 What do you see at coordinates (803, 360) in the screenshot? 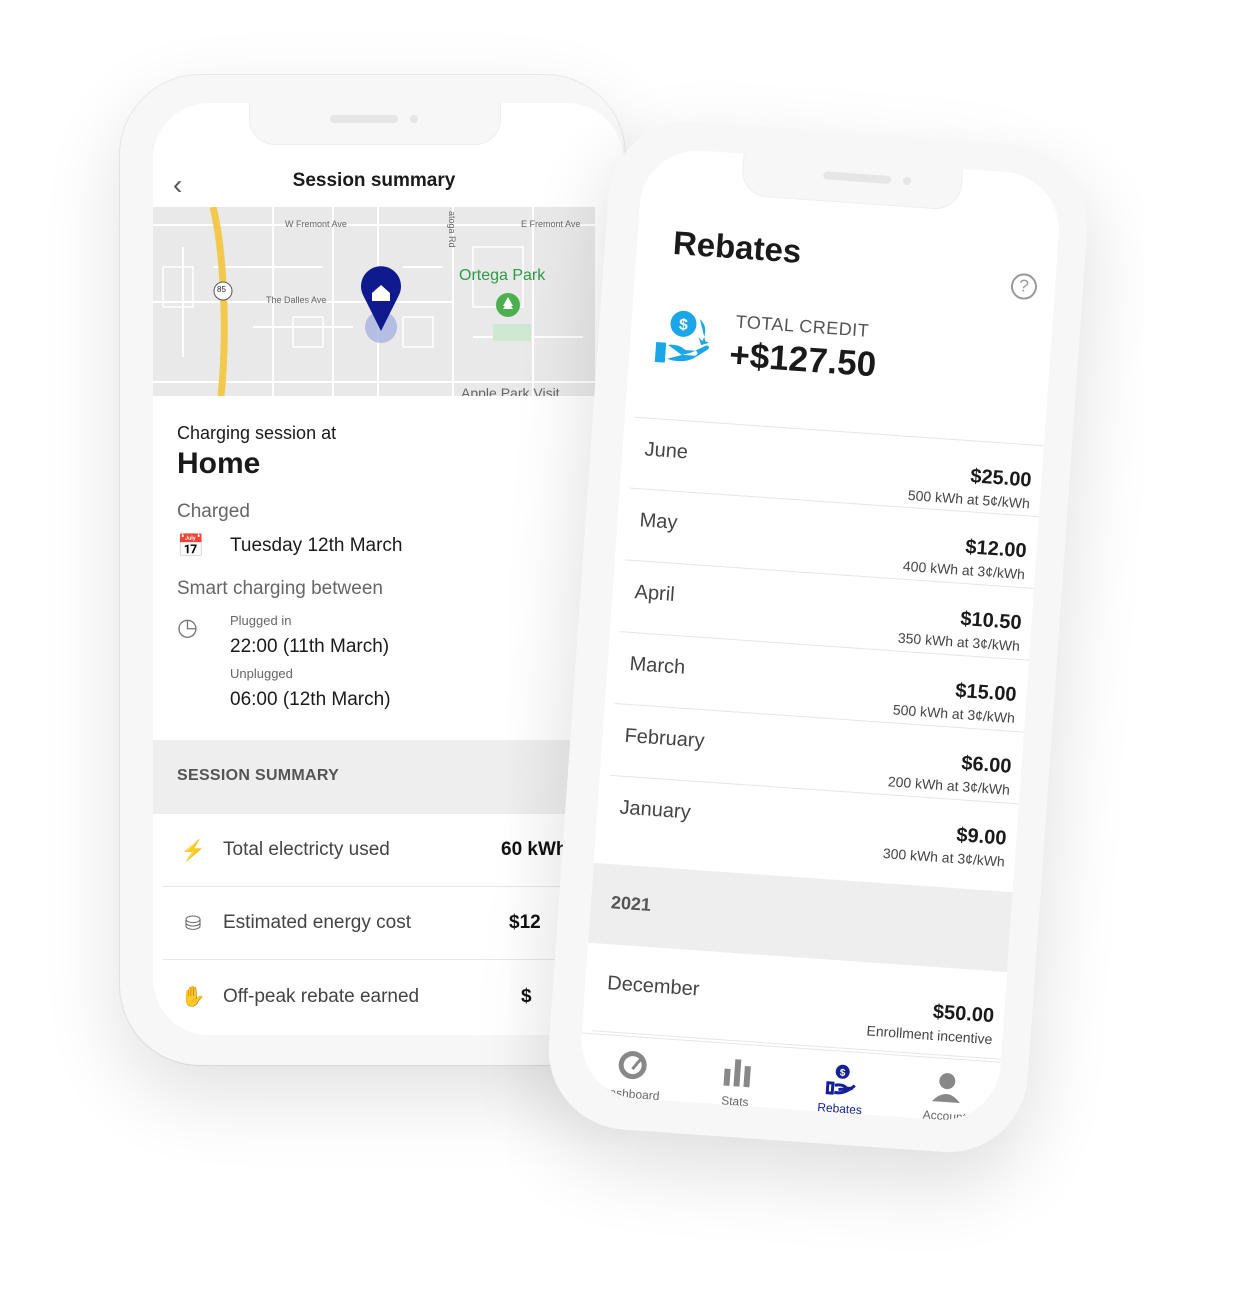
I see `total-credit-value: +$127.50` at bounding box center [803, 360].